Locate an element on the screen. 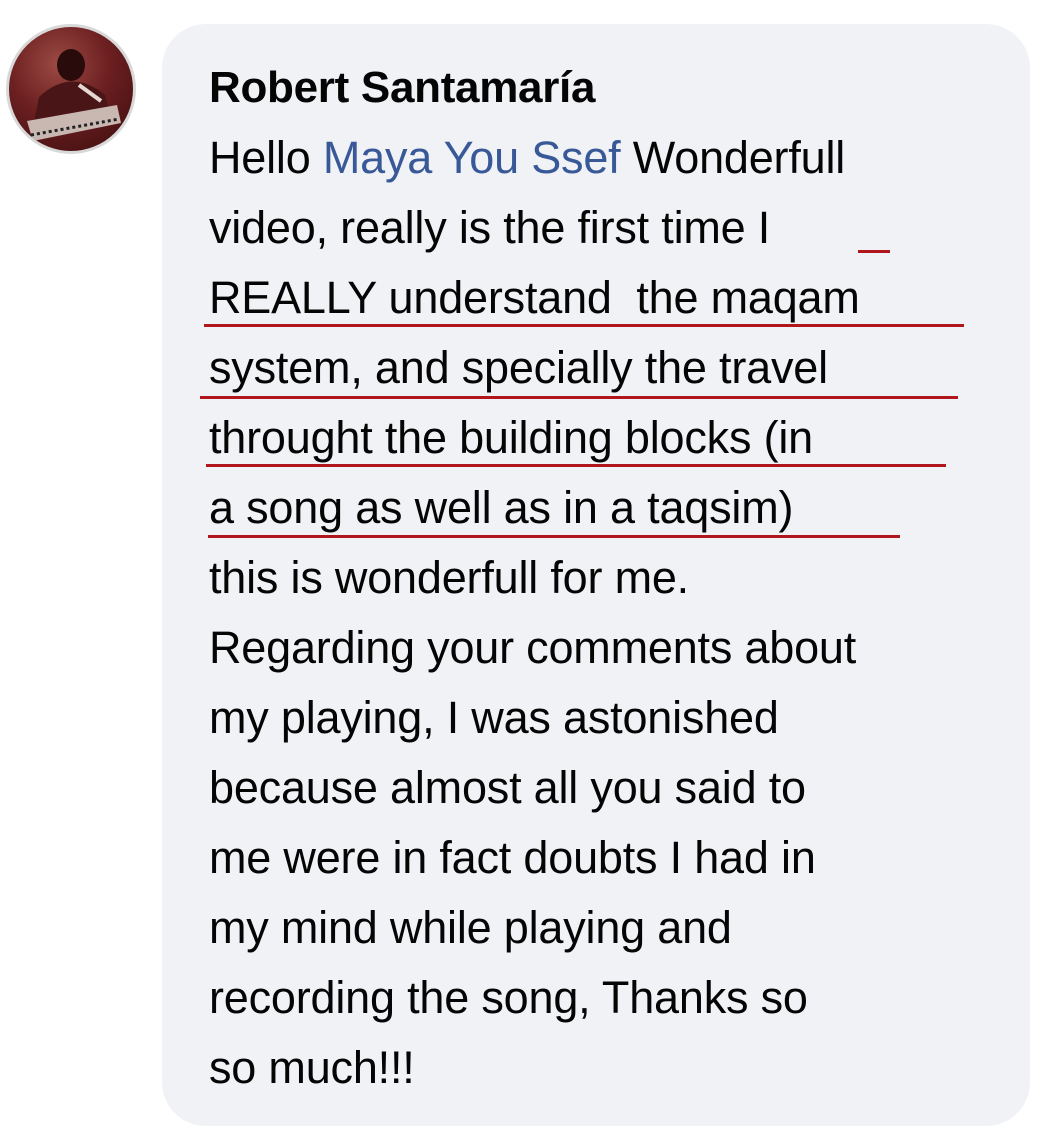  user-avatar is located at coordinates (71, 89).